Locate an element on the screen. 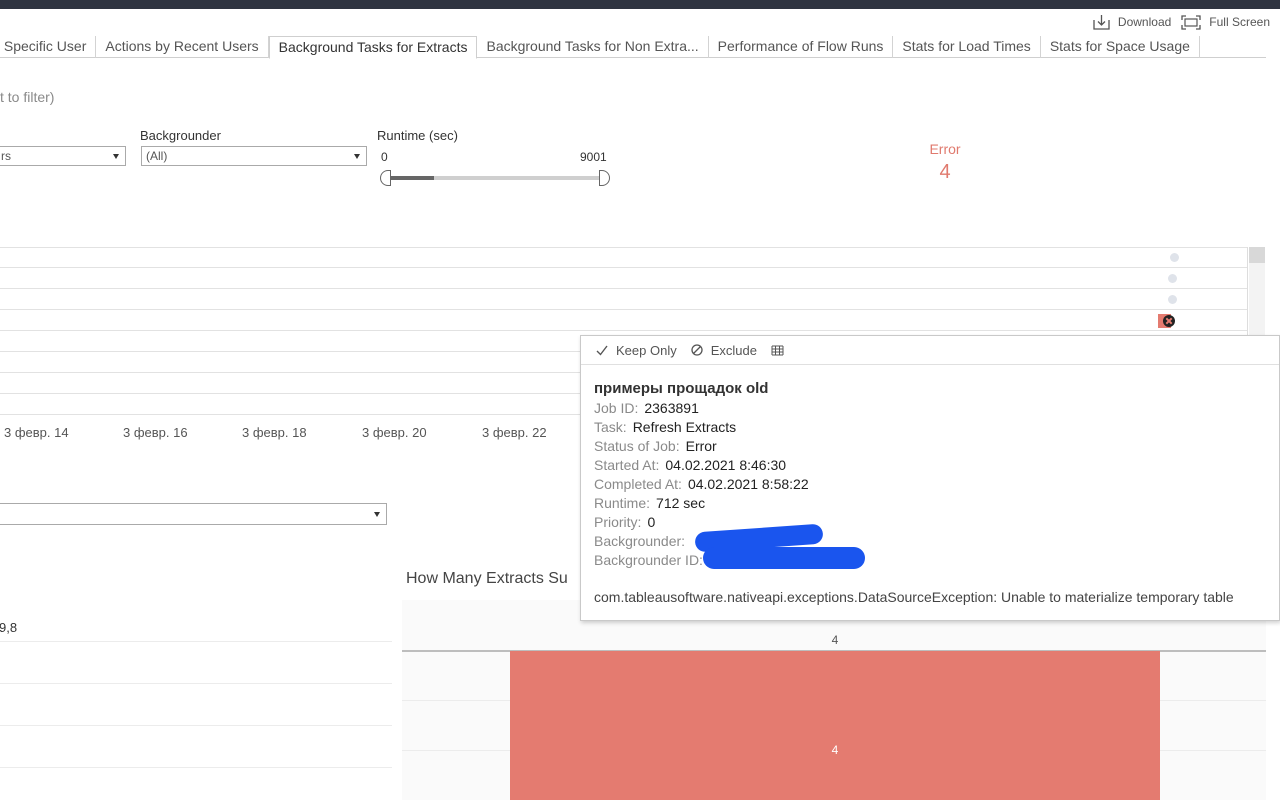 This screenshot has width=1280, height=800. tooltip-field: Status of Job: Error is located at coordinates (655, 446).